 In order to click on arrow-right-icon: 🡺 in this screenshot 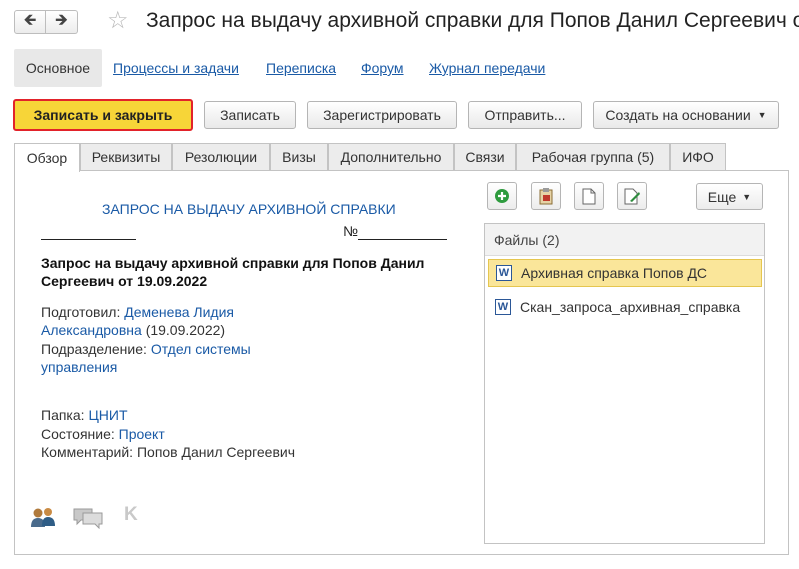, I will do `click(61, 20)`.